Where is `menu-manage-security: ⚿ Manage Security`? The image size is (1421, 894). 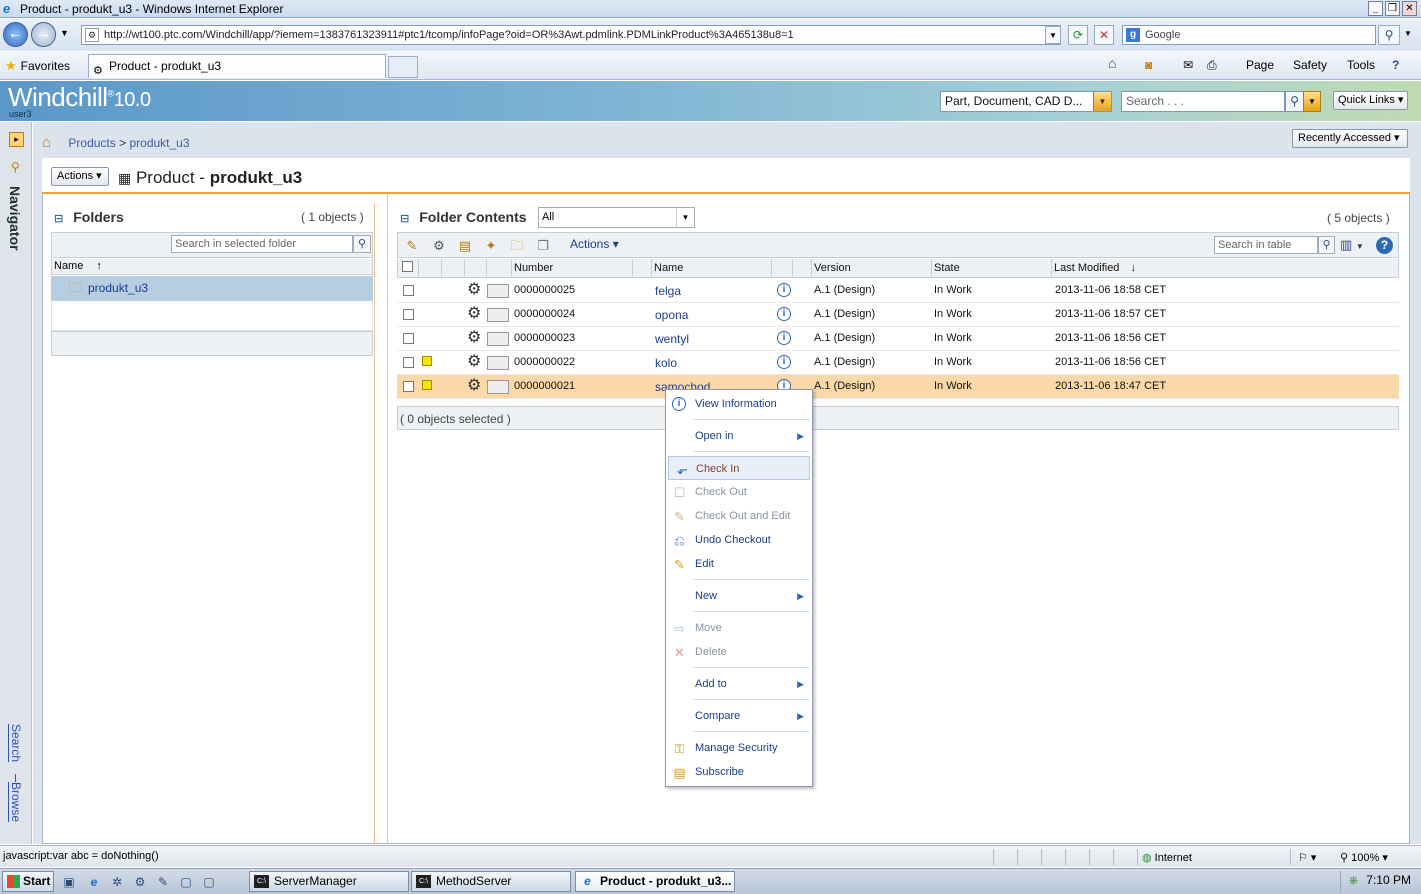
menu-manage-security: ⚿ Manage Security is located at coordinates (739, 748).